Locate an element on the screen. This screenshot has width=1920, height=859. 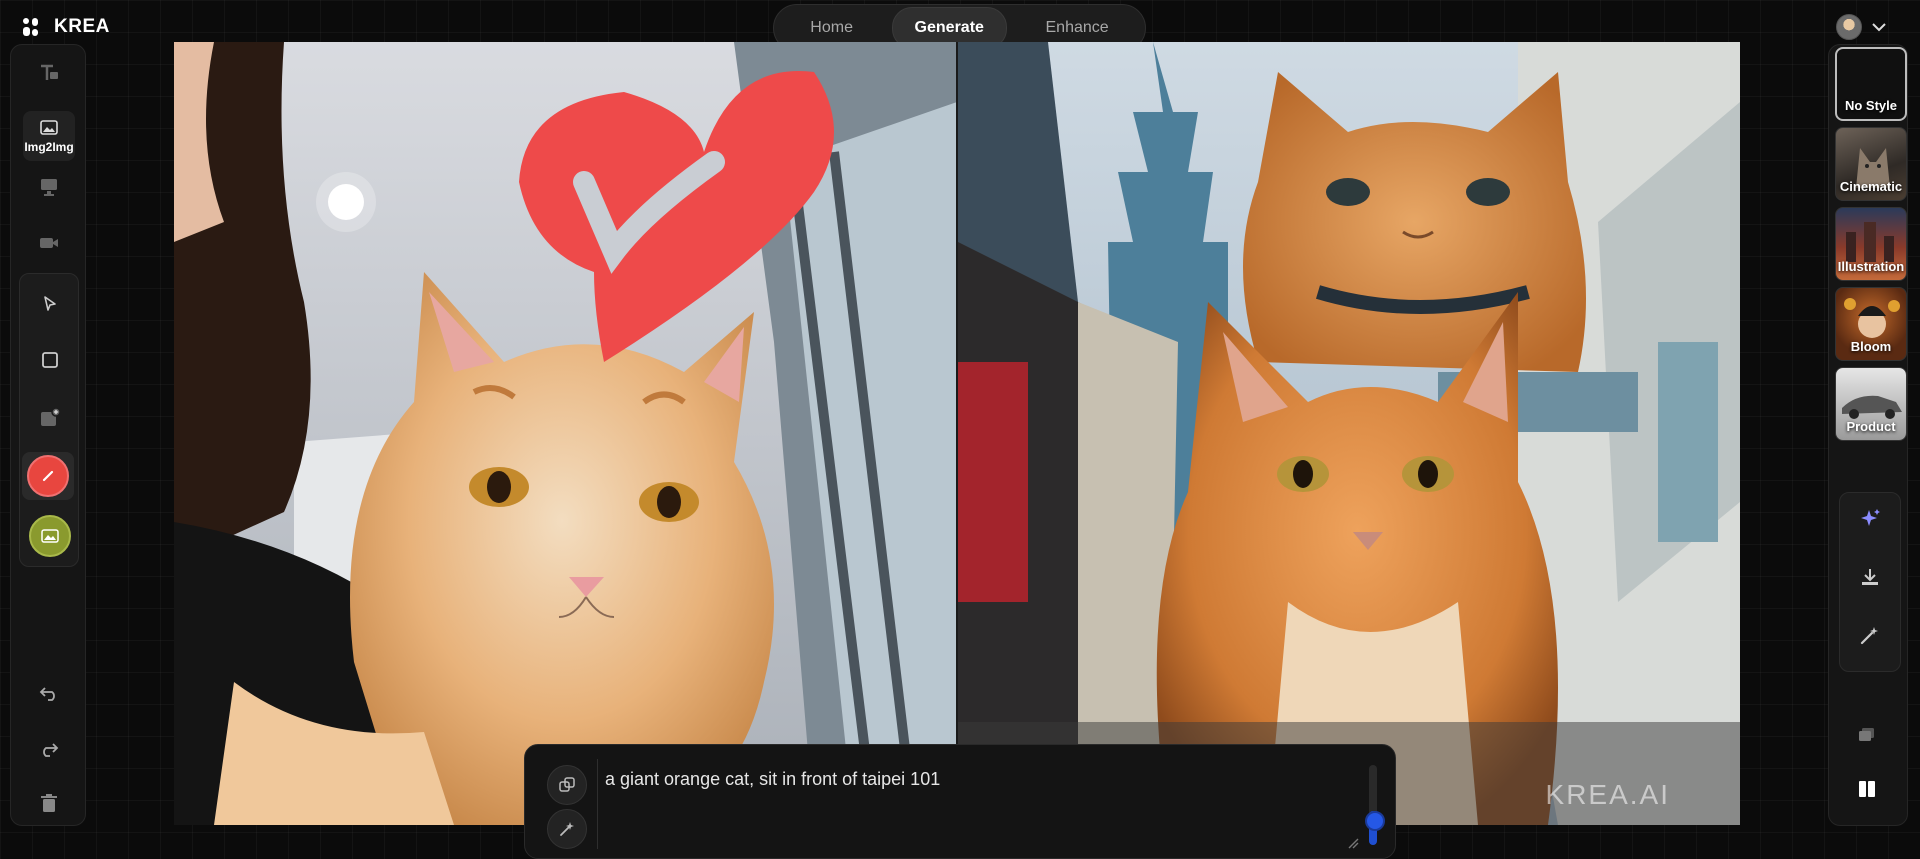
watermark: KREA.AI is located at coordinates (1607, 794).